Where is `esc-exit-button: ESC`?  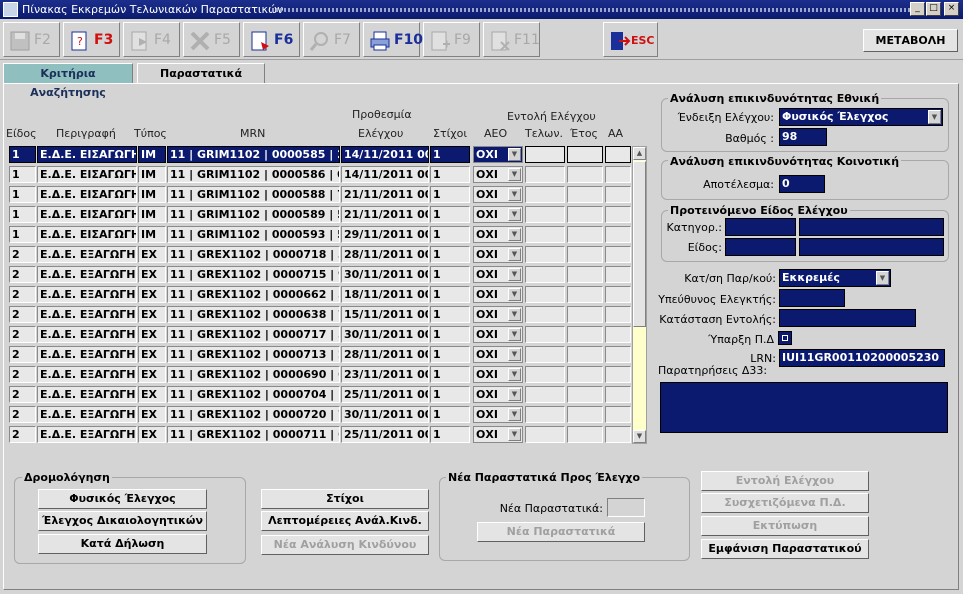
esc-exit-button: ESC is located at coordinates (630, 39).